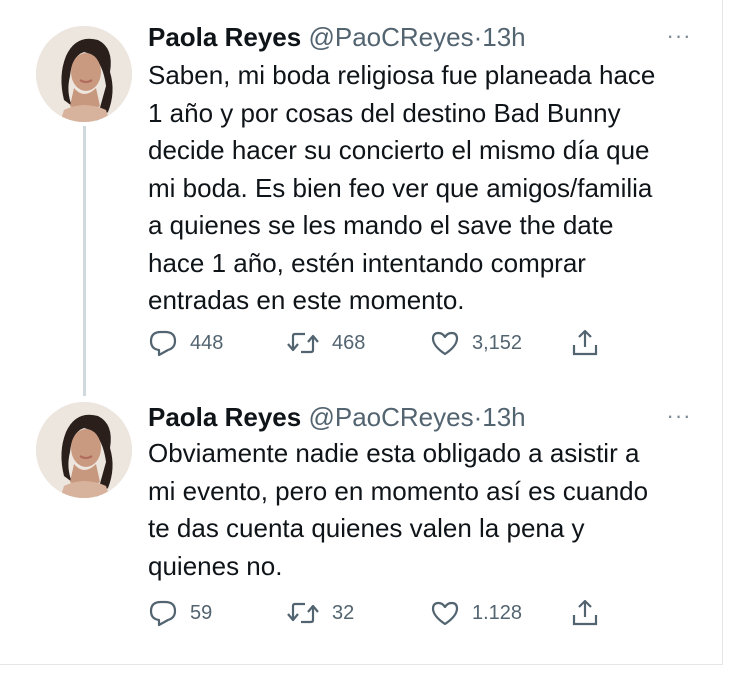 This screenshot has width=730, height=673. I want to click on tweet-text-line: quienes no., so click(215, 565).